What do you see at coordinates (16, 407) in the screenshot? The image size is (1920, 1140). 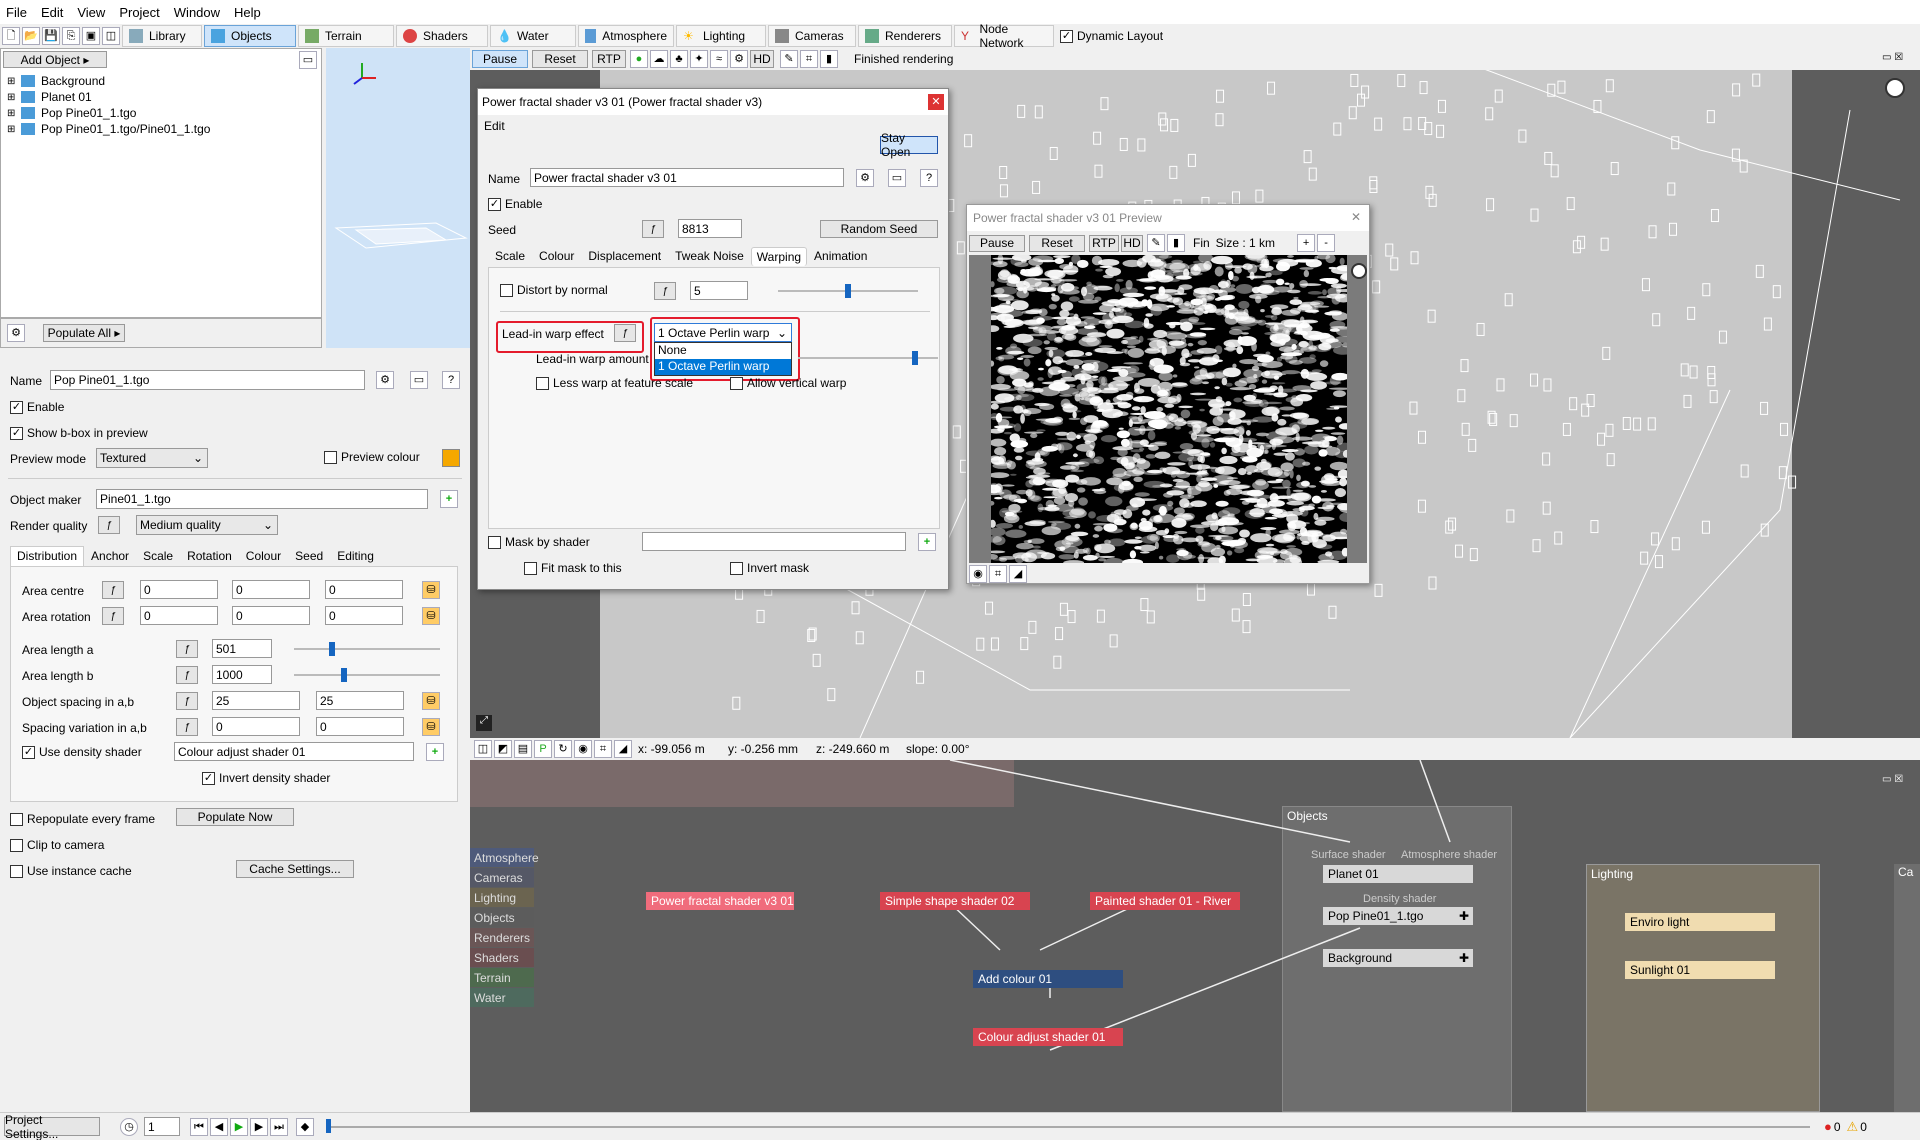 I see `enable-checkbox: ✓` at bounding box center [16, 407].